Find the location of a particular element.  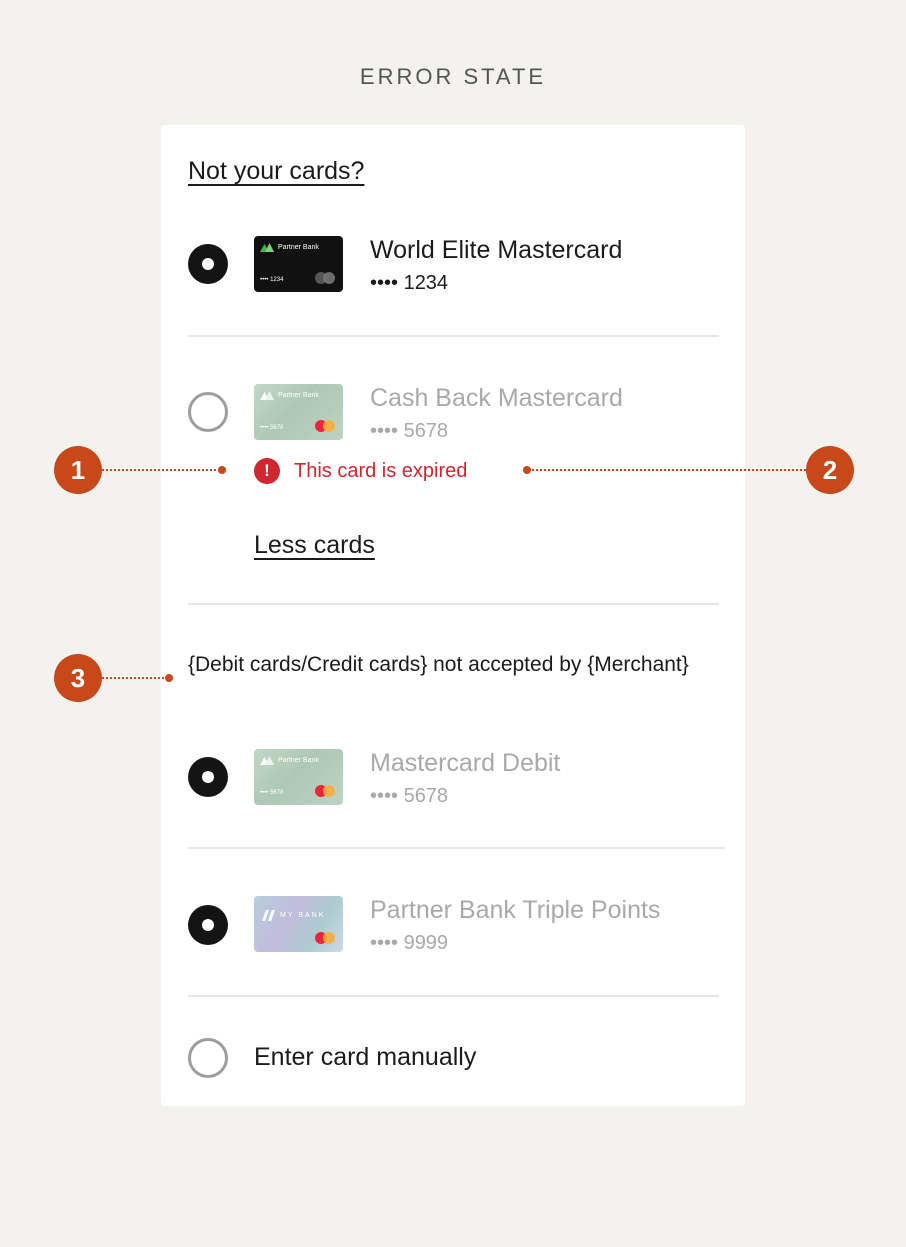

card-art-mastercard-debit: Partner Bank •••• 5678 is located at coordinates (298, 777).